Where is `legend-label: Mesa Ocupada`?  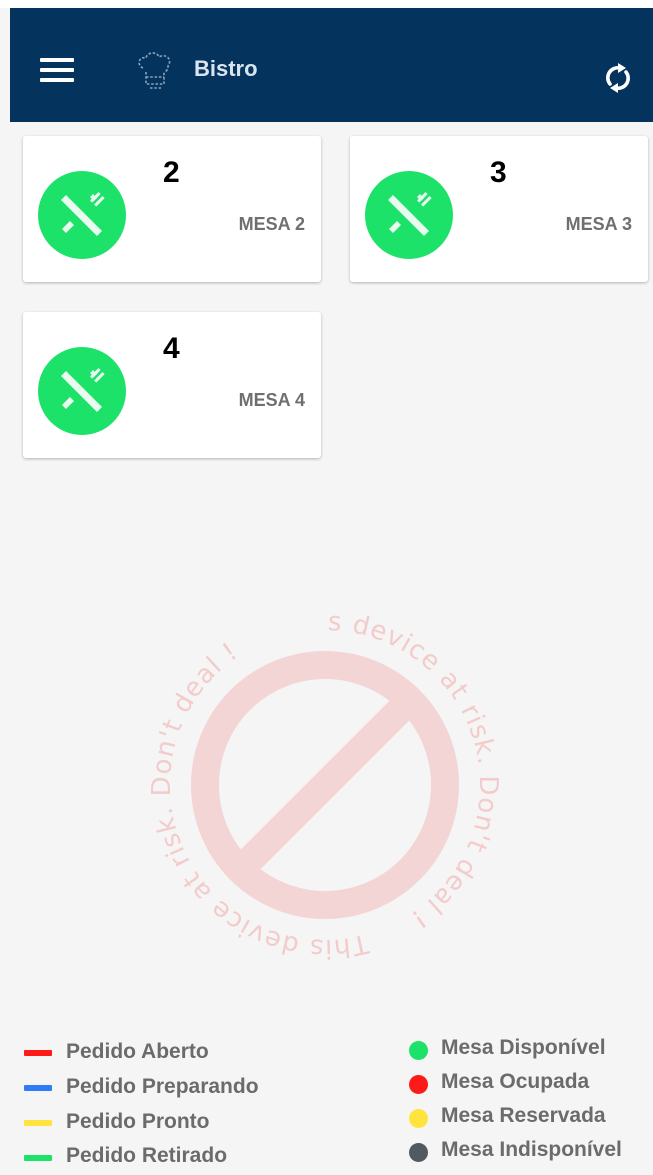 legend-label: Mesa Ocupada is located at coordinates (515, 1081).